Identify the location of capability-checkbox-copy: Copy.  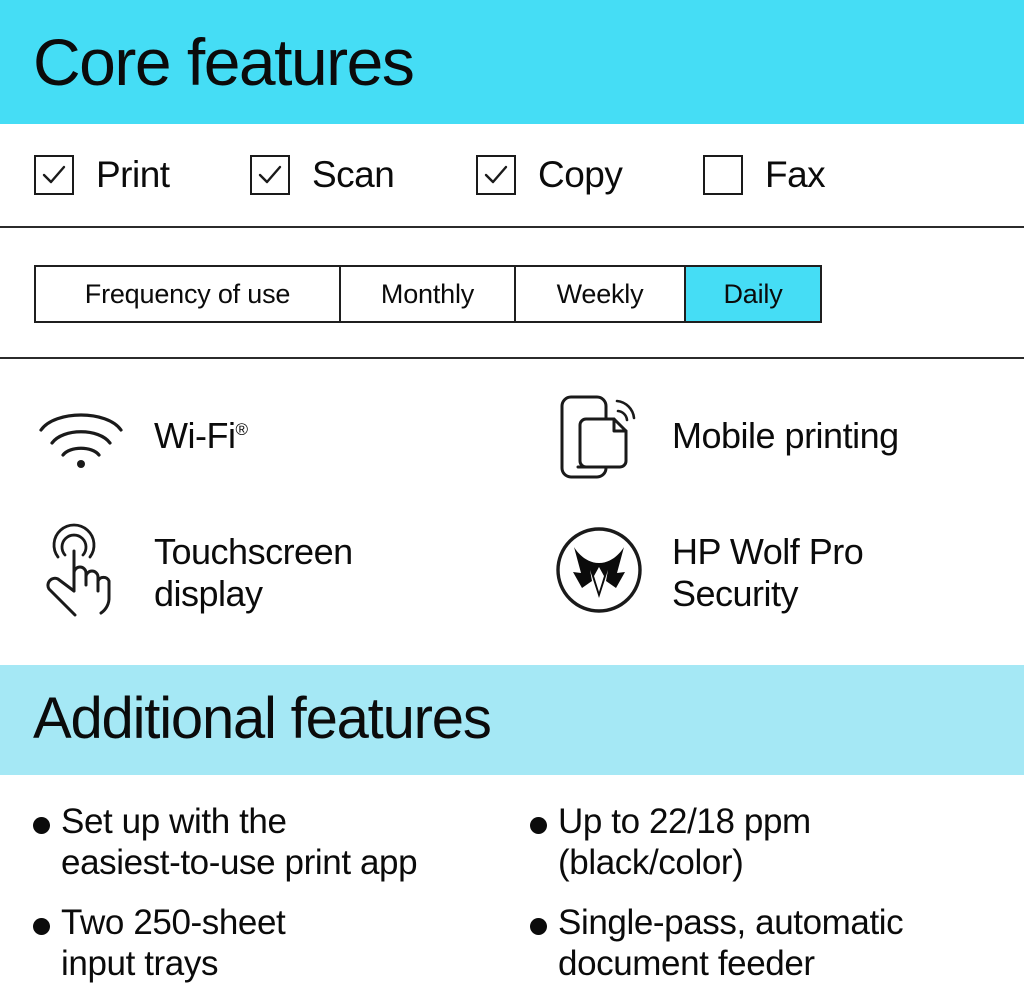
(549, 174).